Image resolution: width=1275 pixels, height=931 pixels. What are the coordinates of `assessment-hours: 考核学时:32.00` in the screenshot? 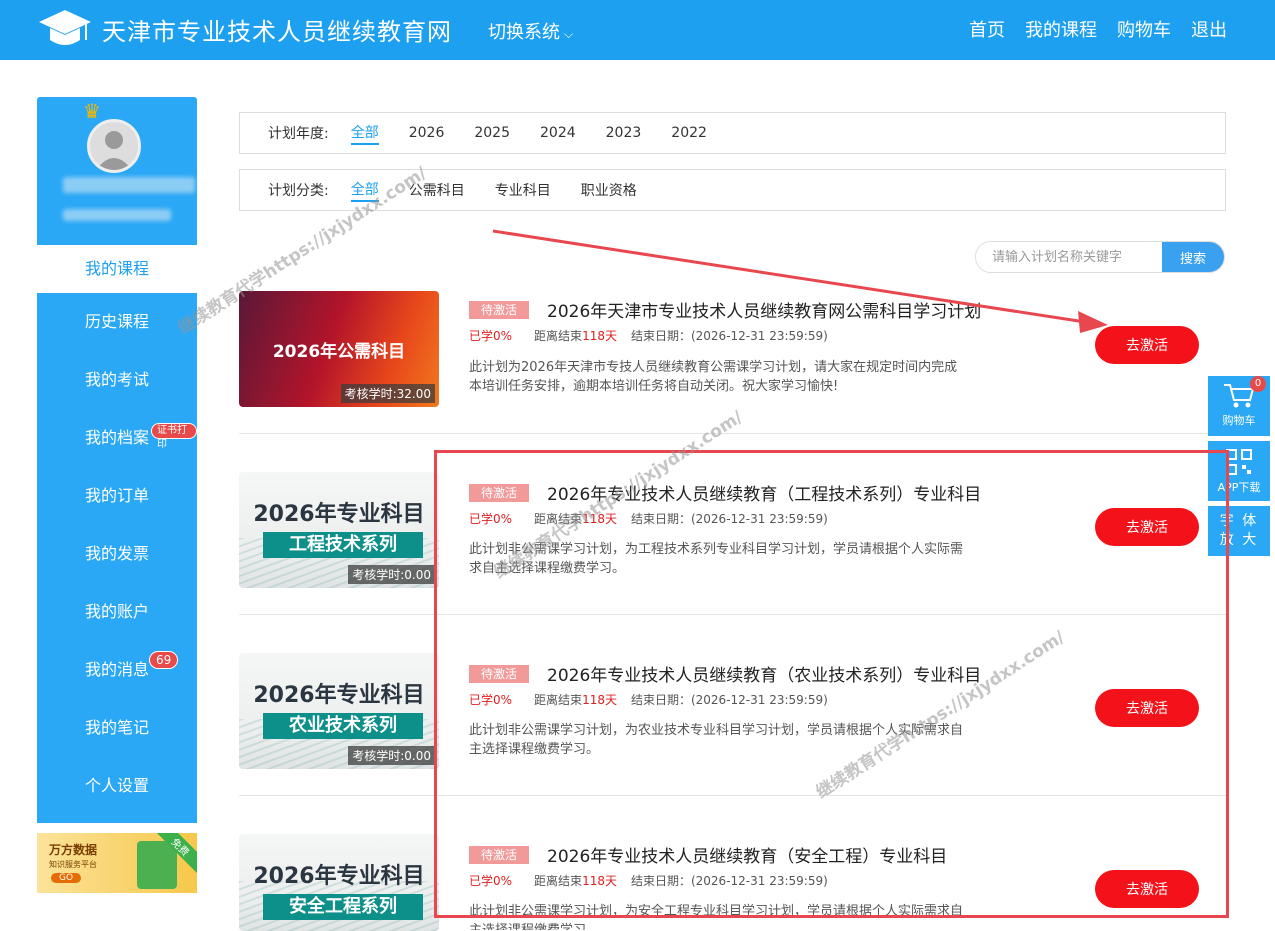 It's located at (387, 393).